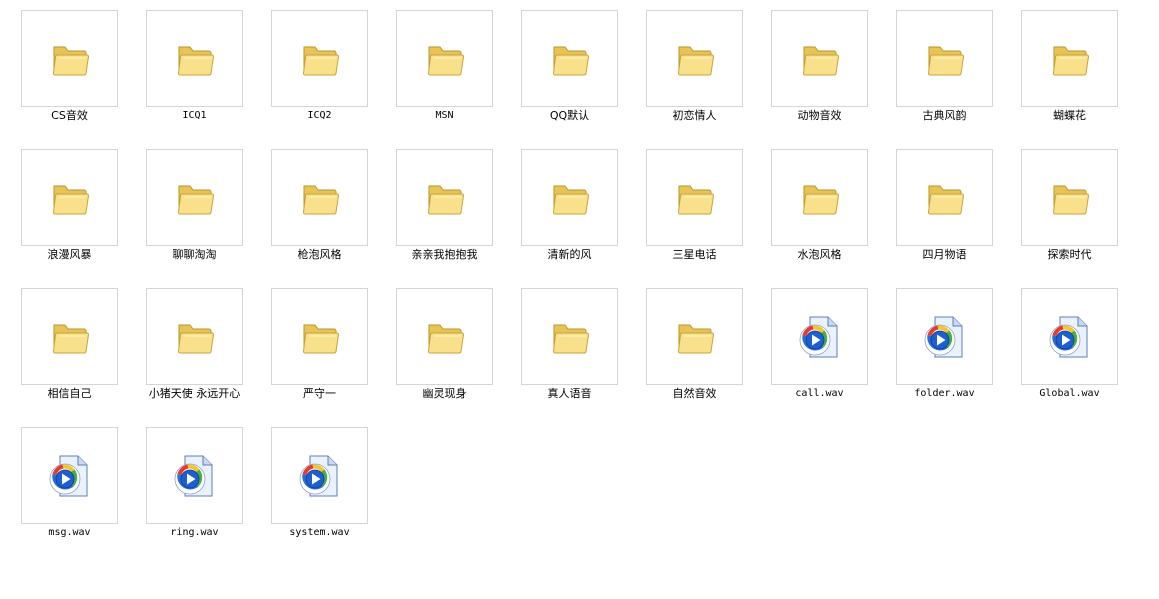  I want to click on file-name-label: 浪漫风暴, so click(69, 255).